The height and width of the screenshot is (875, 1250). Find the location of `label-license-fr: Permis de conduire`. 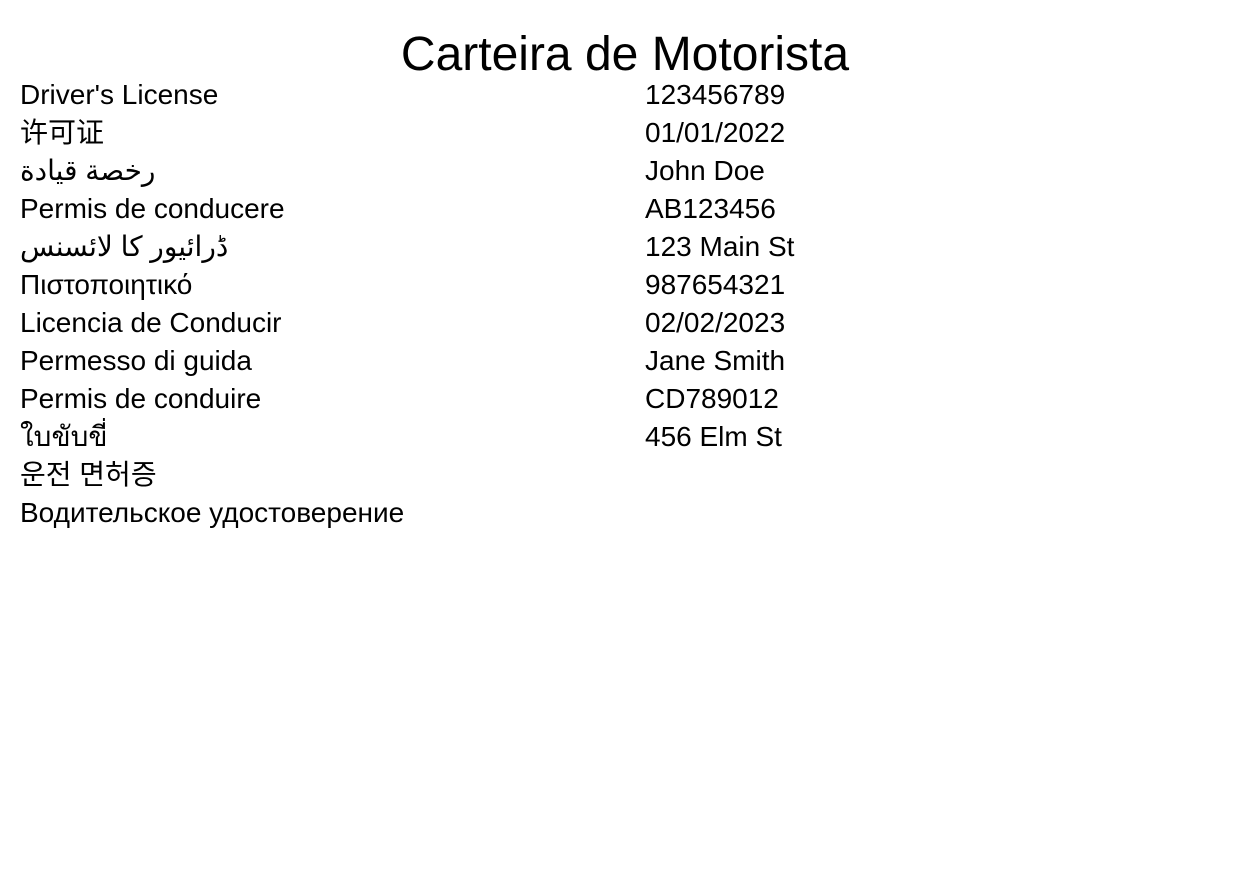

label-license-fr: Permis de conduire is located at coordinates (141, 398).